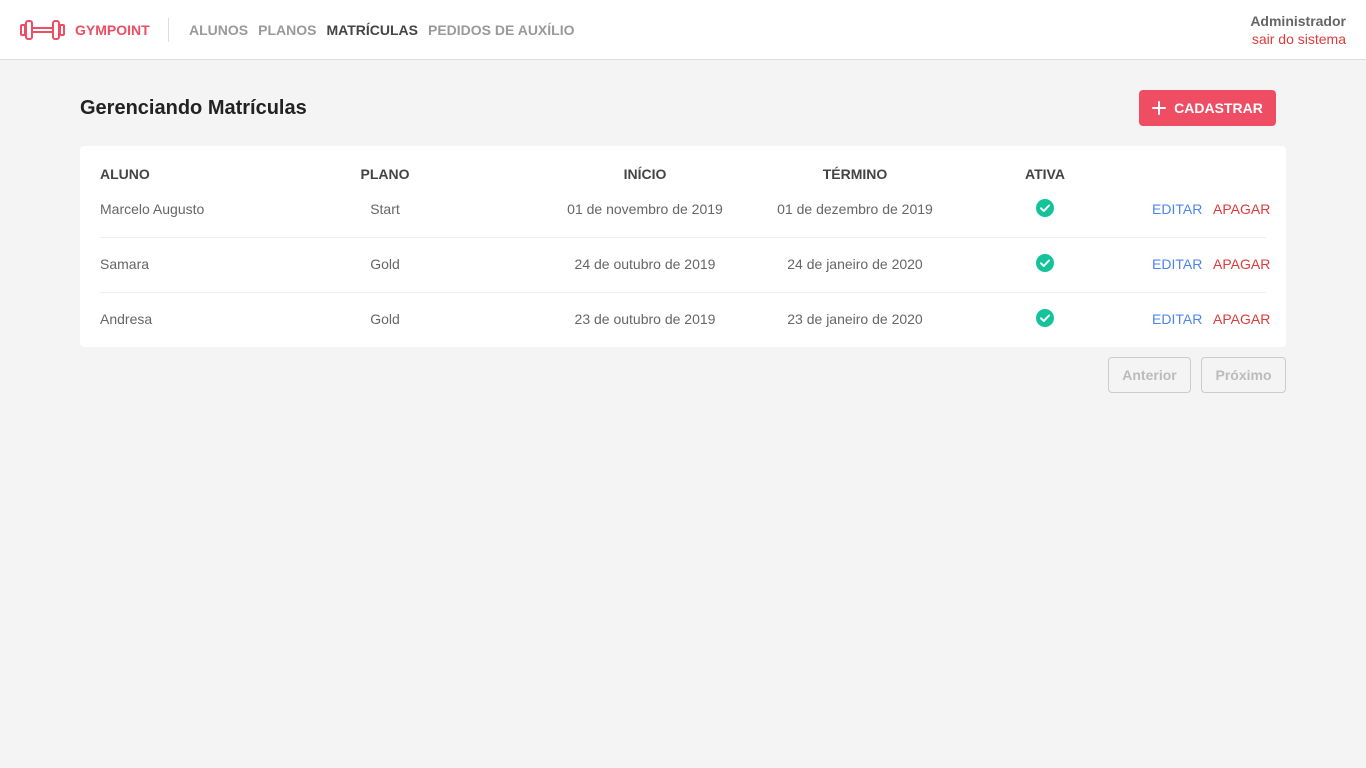 This screenshot has height=768, width=1366. What do you see at coordinates (1159, 108) in the screenshot?
I see `plus-icon` at bounding box center [1159, 108].